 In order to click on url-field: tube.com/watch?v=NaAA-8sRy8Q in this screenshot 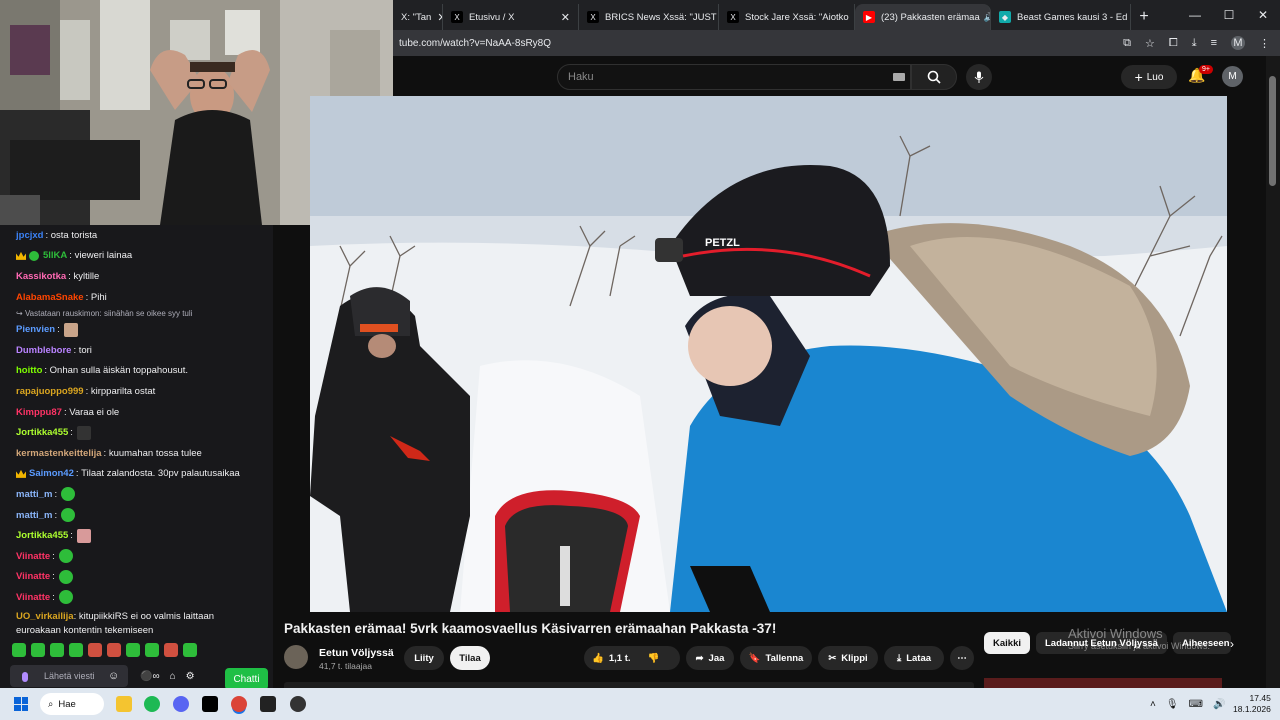, I will do `click(761, 43)`.